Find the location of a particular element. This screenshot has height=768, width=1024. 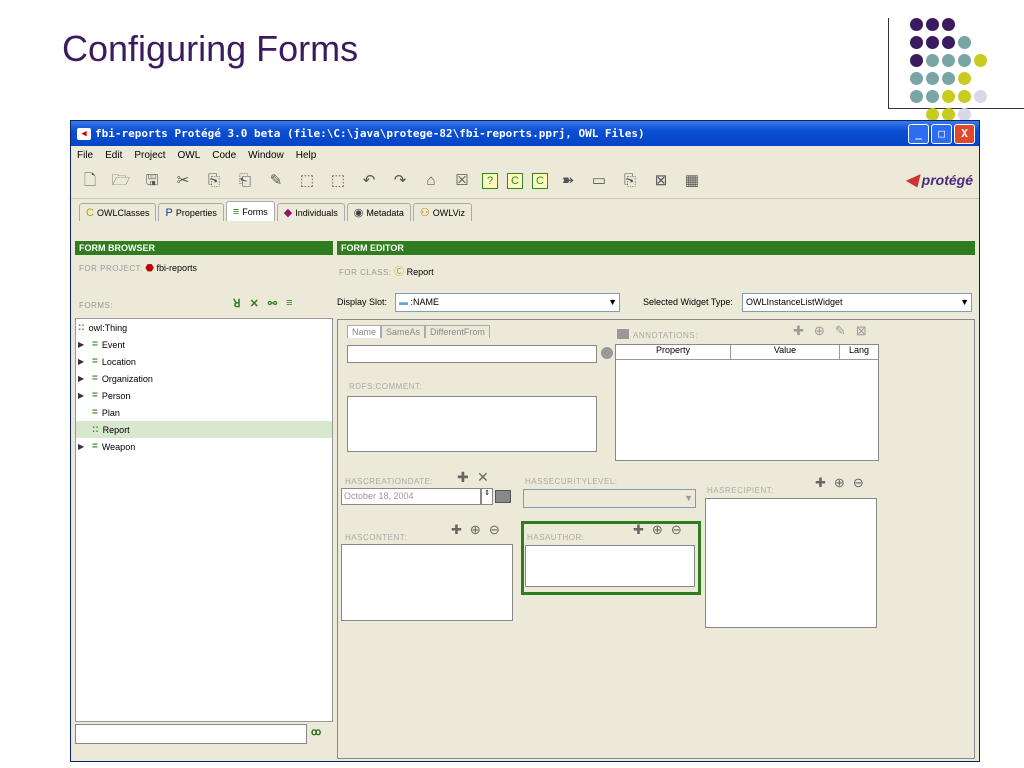

content-toolbar: ✚ ⊕ ⊖ is located at coordinates (475, 530).